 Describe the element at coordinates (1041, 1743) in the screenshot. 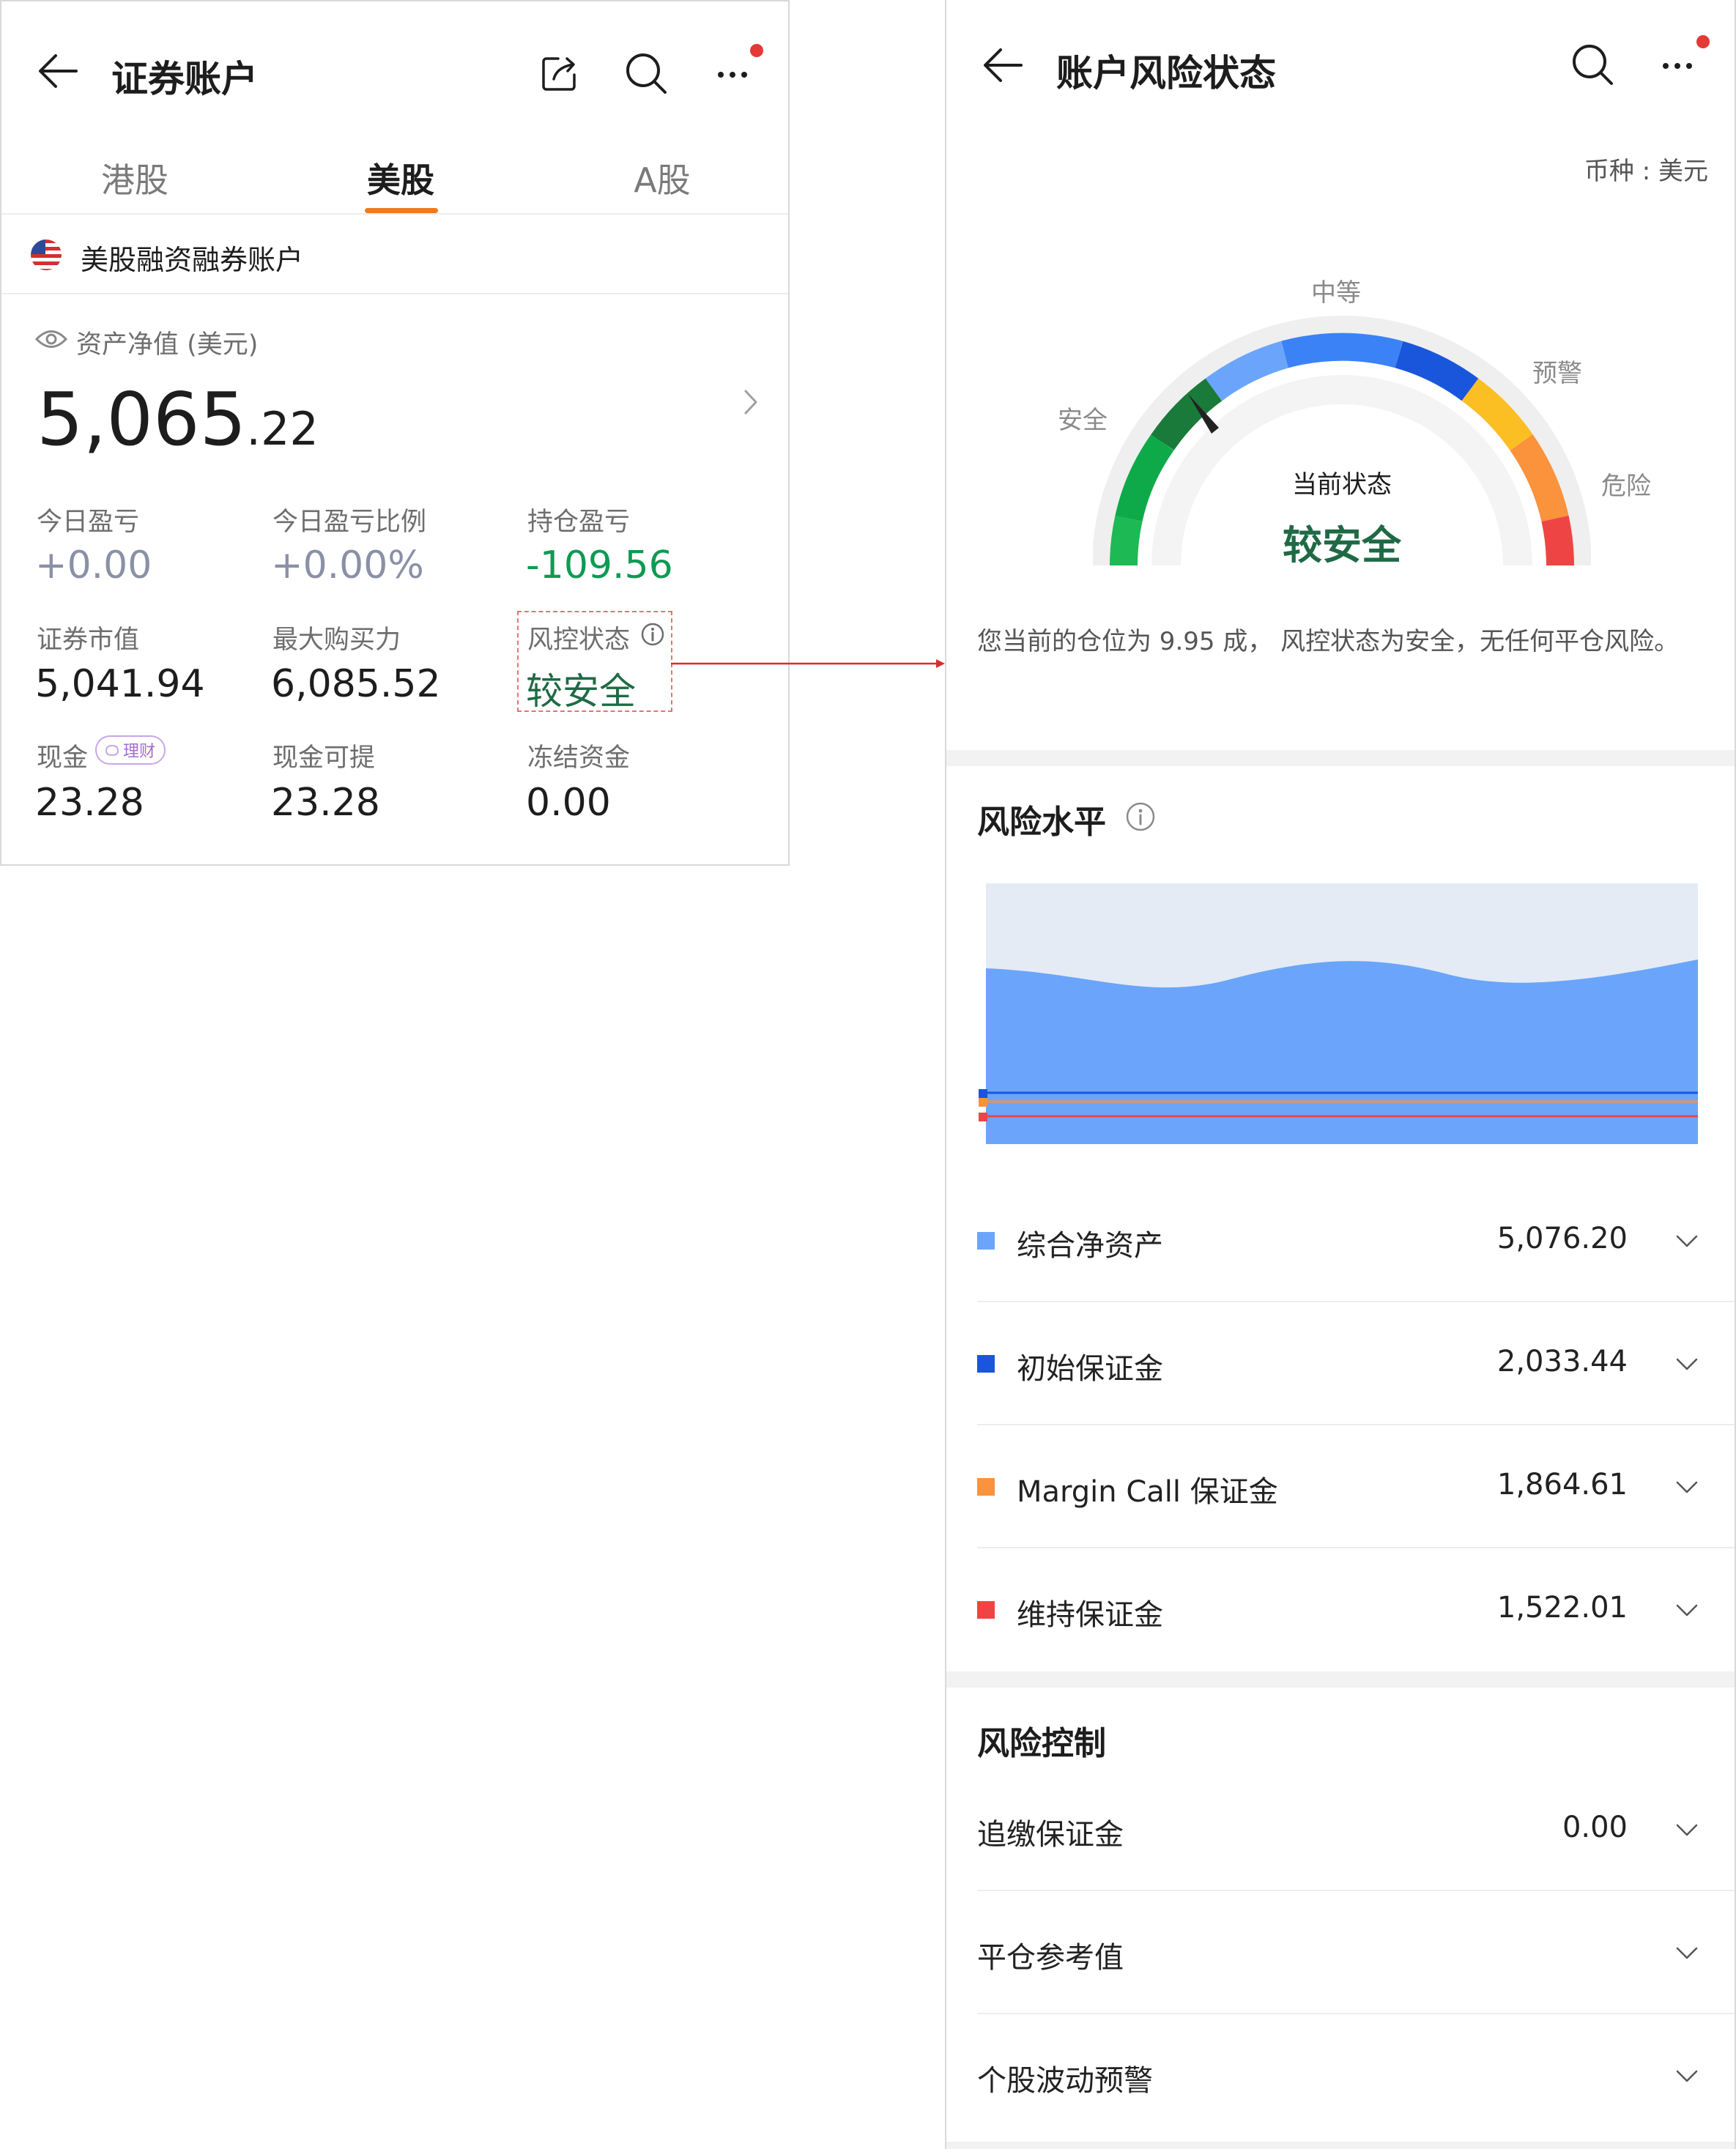

I see `risk-control-title: 风险控制` at that location.